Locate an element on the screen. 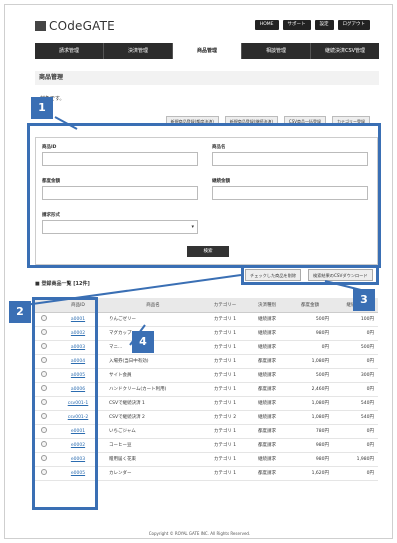 The image size is (397, 543). cell-base-amount: 2,460円 is located at coordinates (310, 389).